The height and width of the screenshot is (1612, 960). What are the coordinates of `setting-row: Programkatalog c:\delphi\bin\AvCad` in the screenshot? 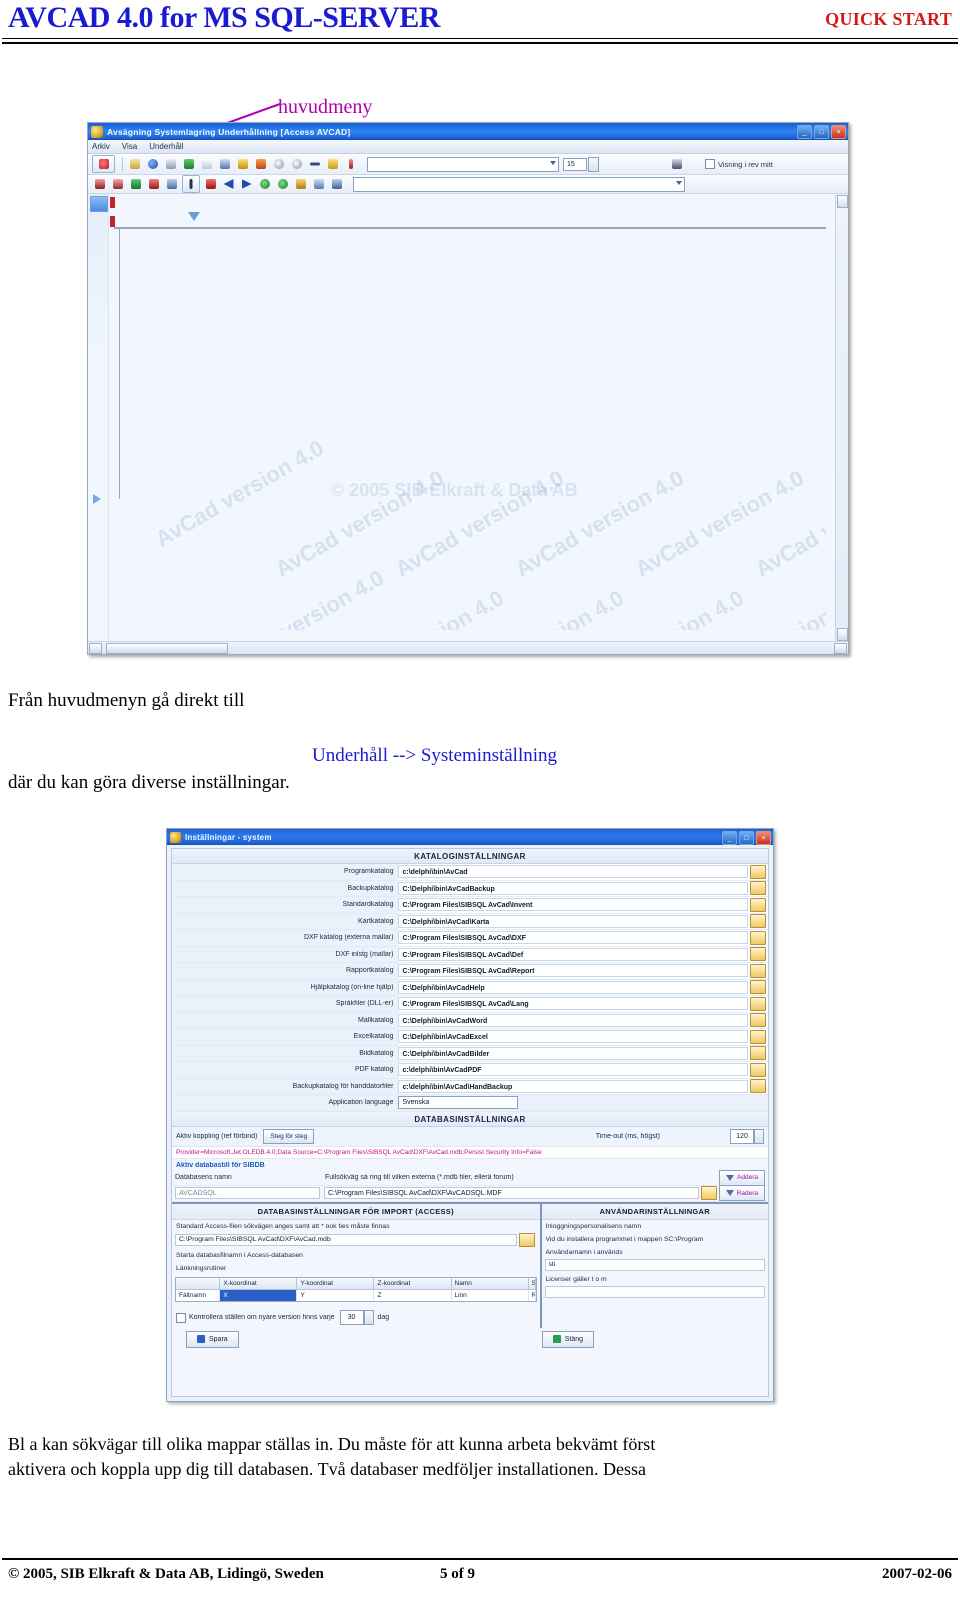 It's located at (470, 872).